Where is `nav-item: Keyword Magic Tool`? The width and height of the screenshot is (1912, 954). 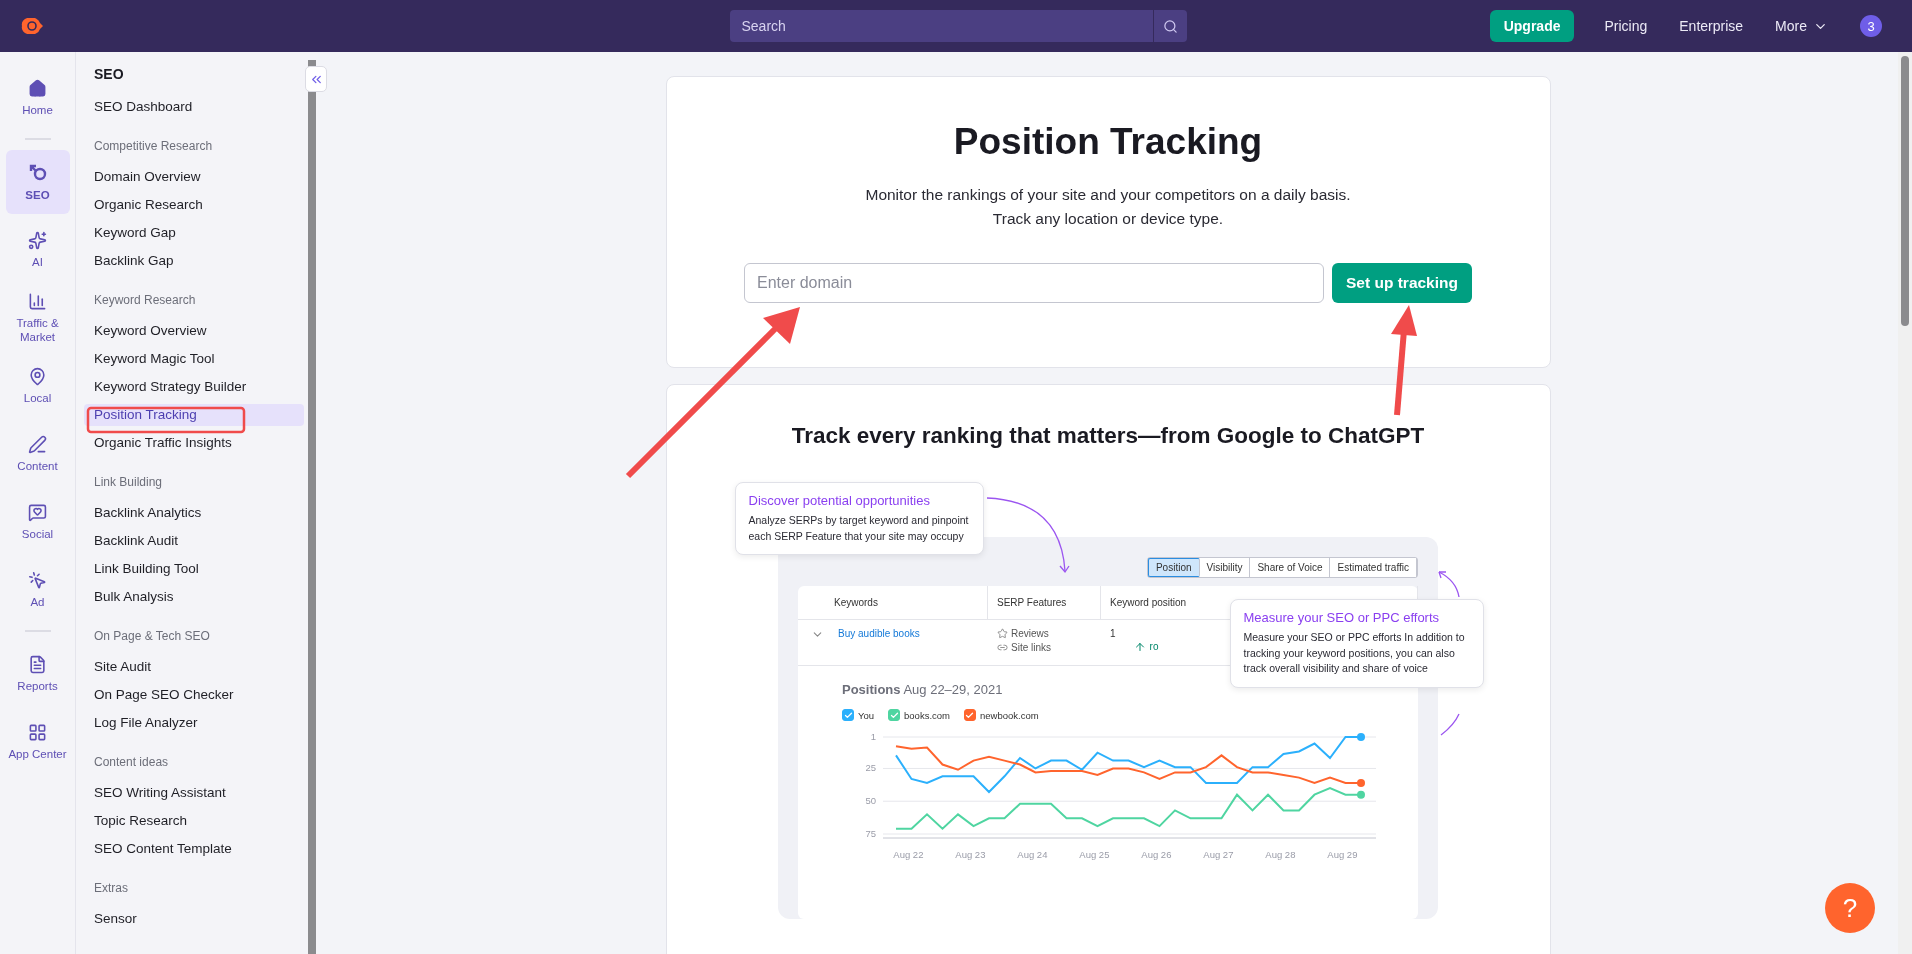 nav-item: Keyword Magic Tool is located at coordinates (194, 359).